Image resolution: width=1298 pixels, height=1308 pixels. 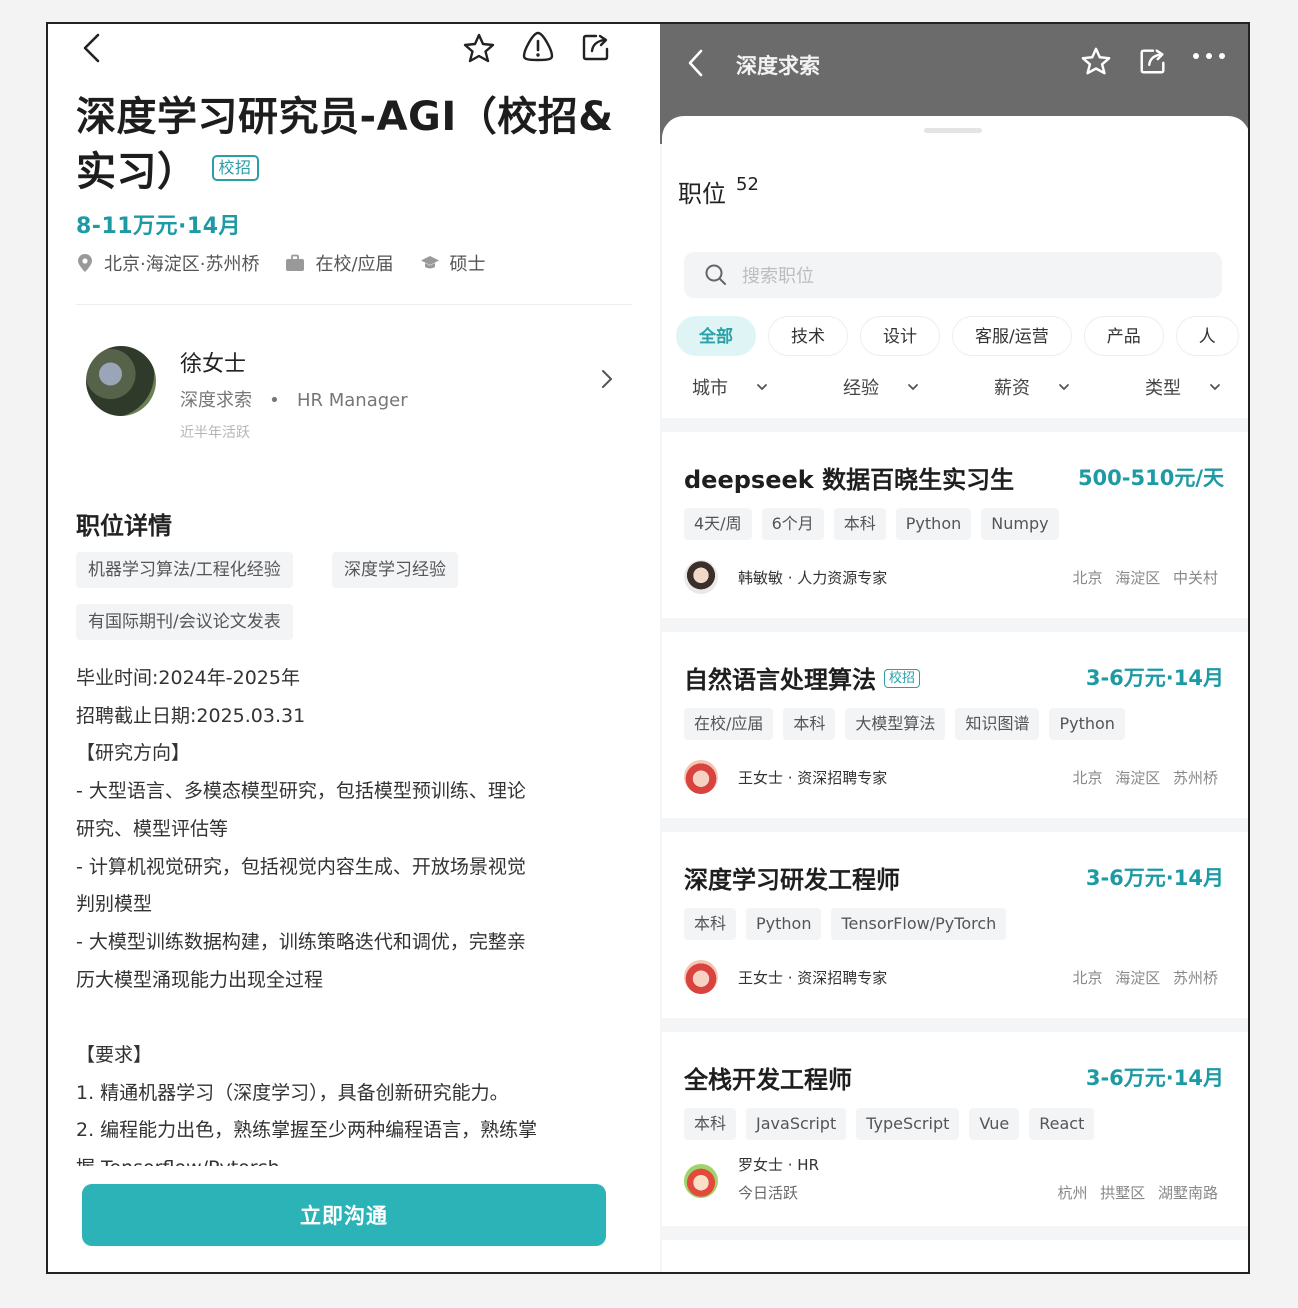 What do you see at coordinates (292, 1092) in the screenshot?
I see `description-line: 1. 精通机器学习（深度学习），具备创新研究能力。` at bounding box center [292, 1092].